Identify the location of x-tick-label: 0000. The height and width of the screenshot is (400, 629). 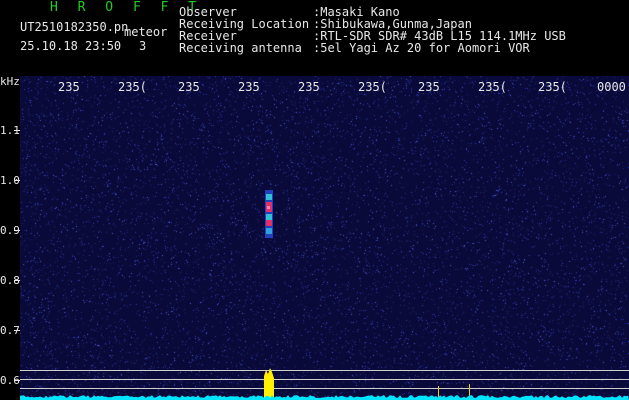
(611, 87).